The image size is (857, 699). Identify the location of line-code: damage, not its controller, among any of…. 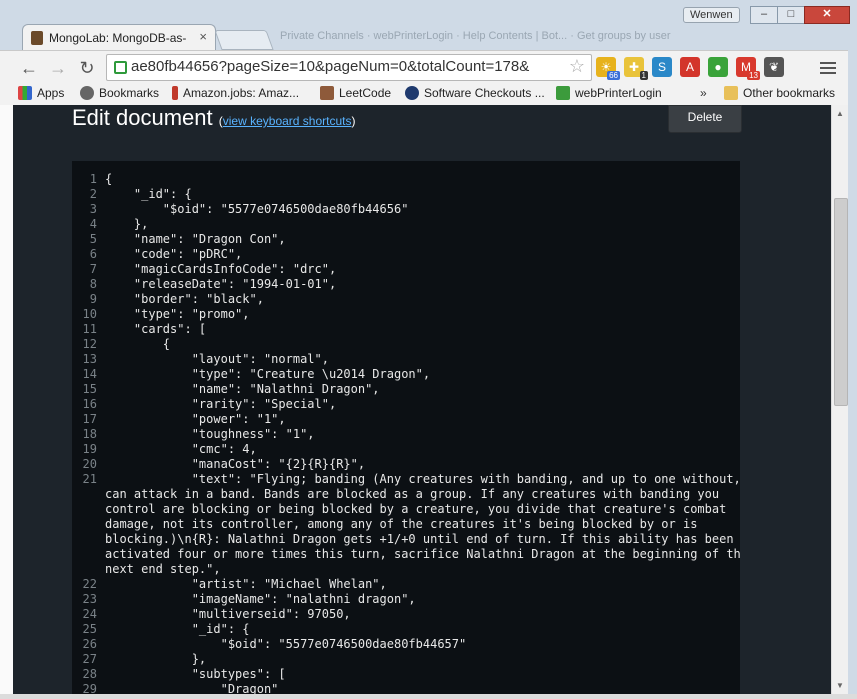
(401, 524).